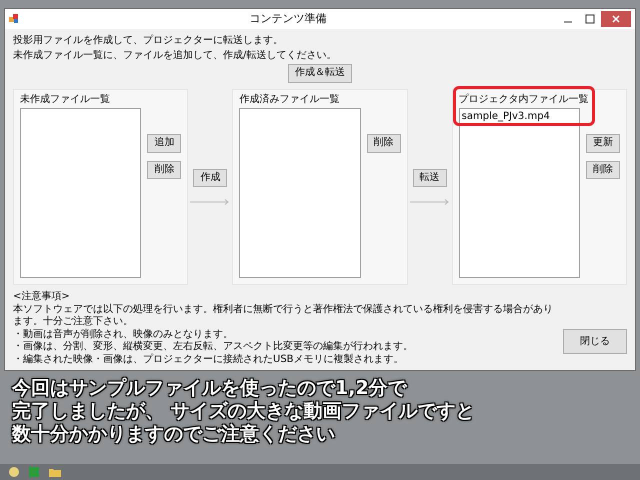 This screenshot has height=480, width=640. What do you see at coordinates (213, 347) in the screenshot?
I see `notes-text: ・画像は、分割、変形、縦横変更、左右反転、アスペクト比変更等の編集が行われます。` at bounding box center [213, 347].